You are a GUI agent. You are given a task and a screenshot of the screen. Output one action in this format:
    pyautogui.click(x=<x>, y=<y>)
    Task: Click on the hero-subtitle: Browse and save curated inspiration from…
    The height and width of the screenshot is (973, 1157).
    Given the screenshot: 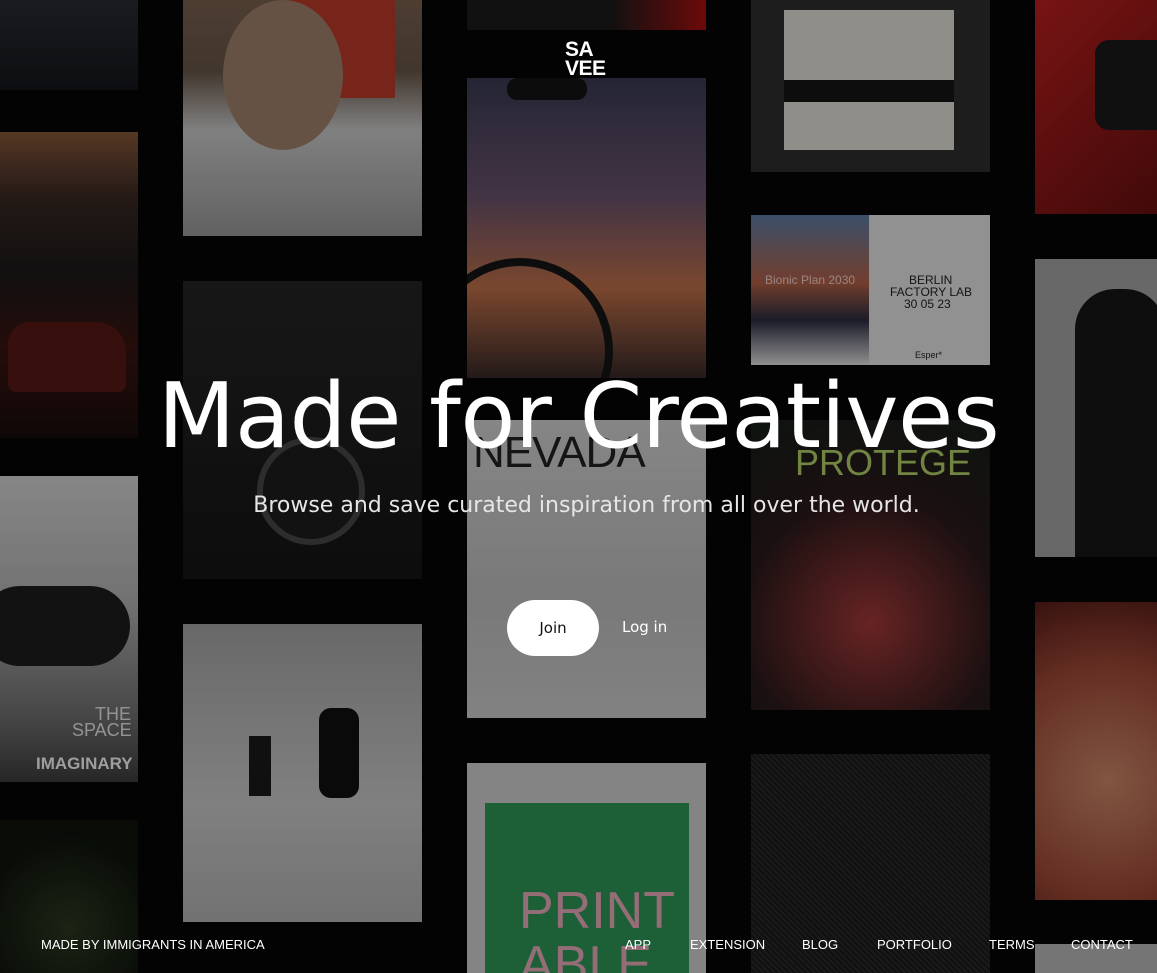 What is the action you would take?
    pyautogui.click(x=586, y=505)
    